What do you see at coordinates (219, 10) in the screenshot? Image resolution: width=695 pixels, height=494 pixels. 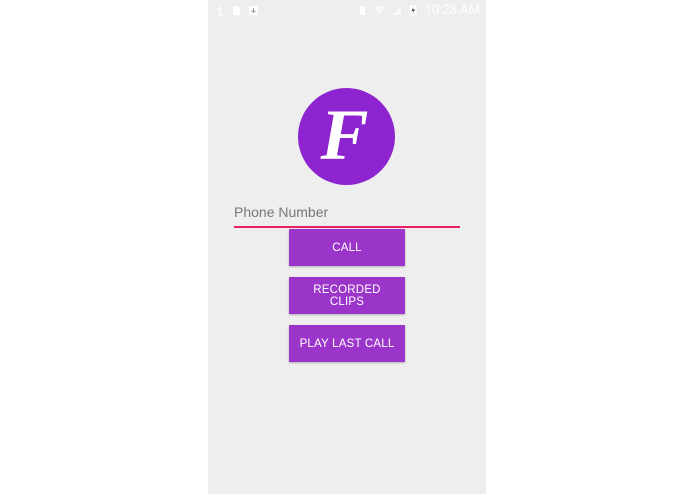 I see `usb-icon` at bounding box center [219, 10].